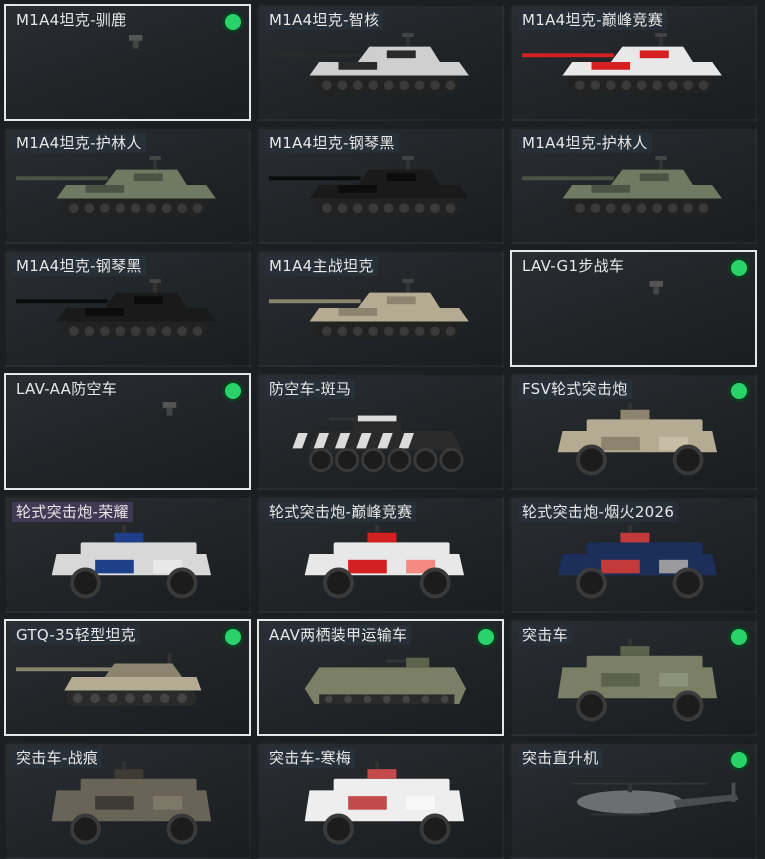 The image size is (765, 859). What do you see at coordinates (573, 266) in the screenshot?
I see `vehicle-skin-name: LAV-G1步战车` at bounding box center [573, 266].